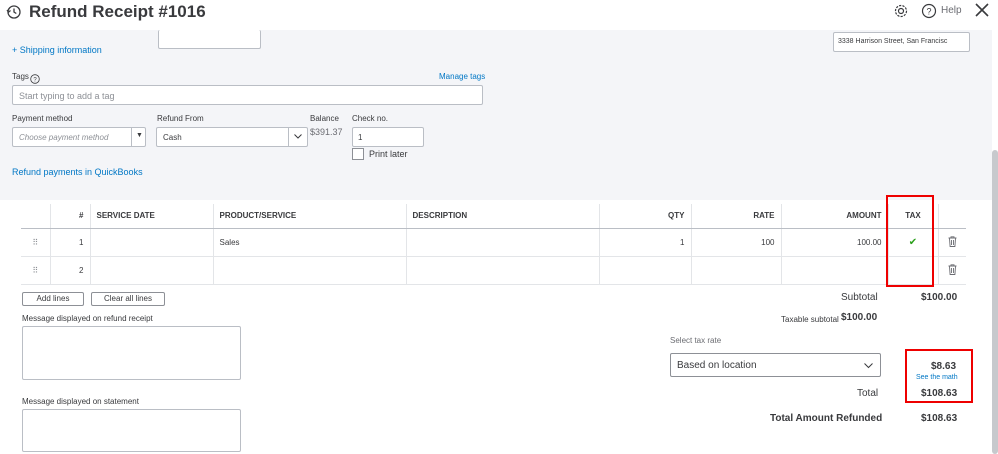 The width and height of the screenshot is (998, 454). Describe the element at coordinates (57, 50) in the screenshot. I see `shipping-information-link: + Shipping information` at that location.